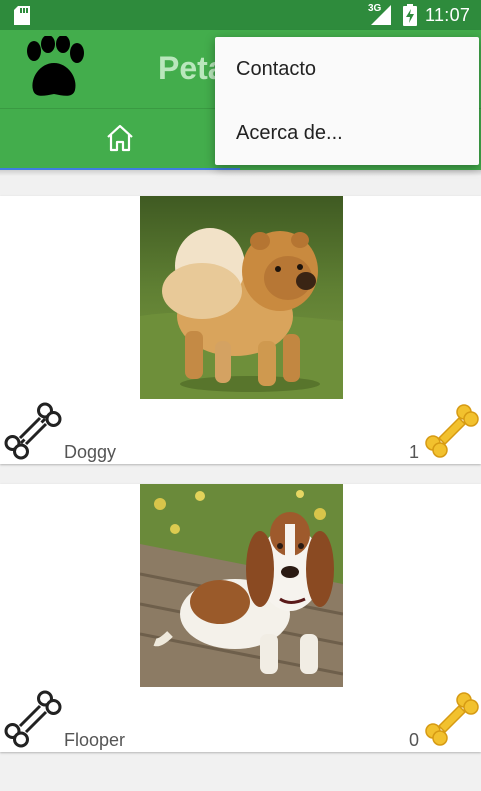 Image resolution: width=481 pixels, height=791 pixels. What do you see at coordinates (90, 452) in the screenshot?
I see `pet-name: Doggy` at bounding box center [90, 452].